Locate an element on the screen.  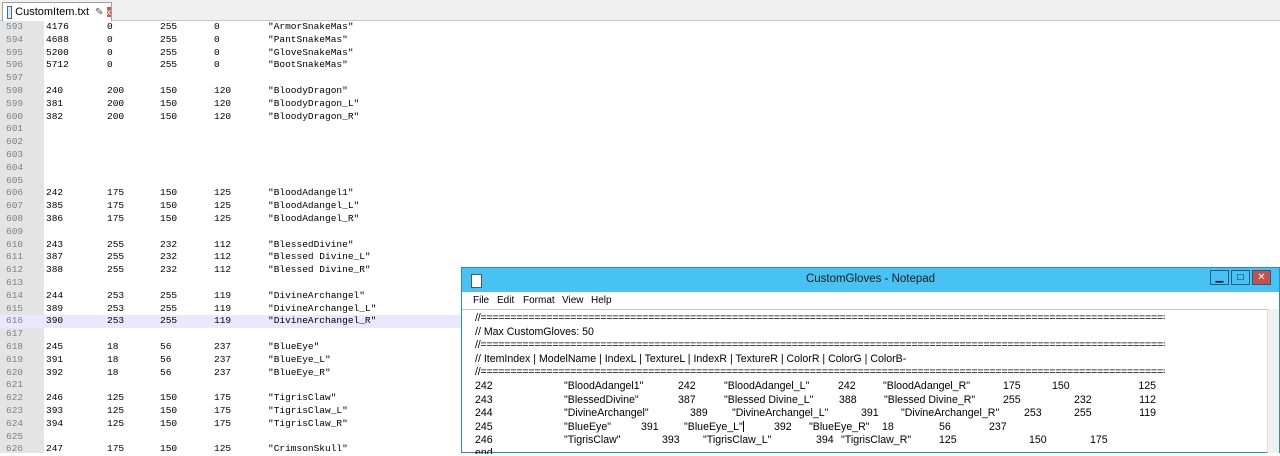
glove-cell: 244 is located at coordinates (484, 413).